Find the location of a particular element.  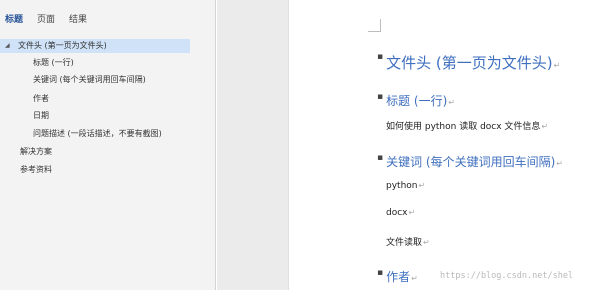

tree-item-solution: 解决方案 is located at coordinates (36, 152).